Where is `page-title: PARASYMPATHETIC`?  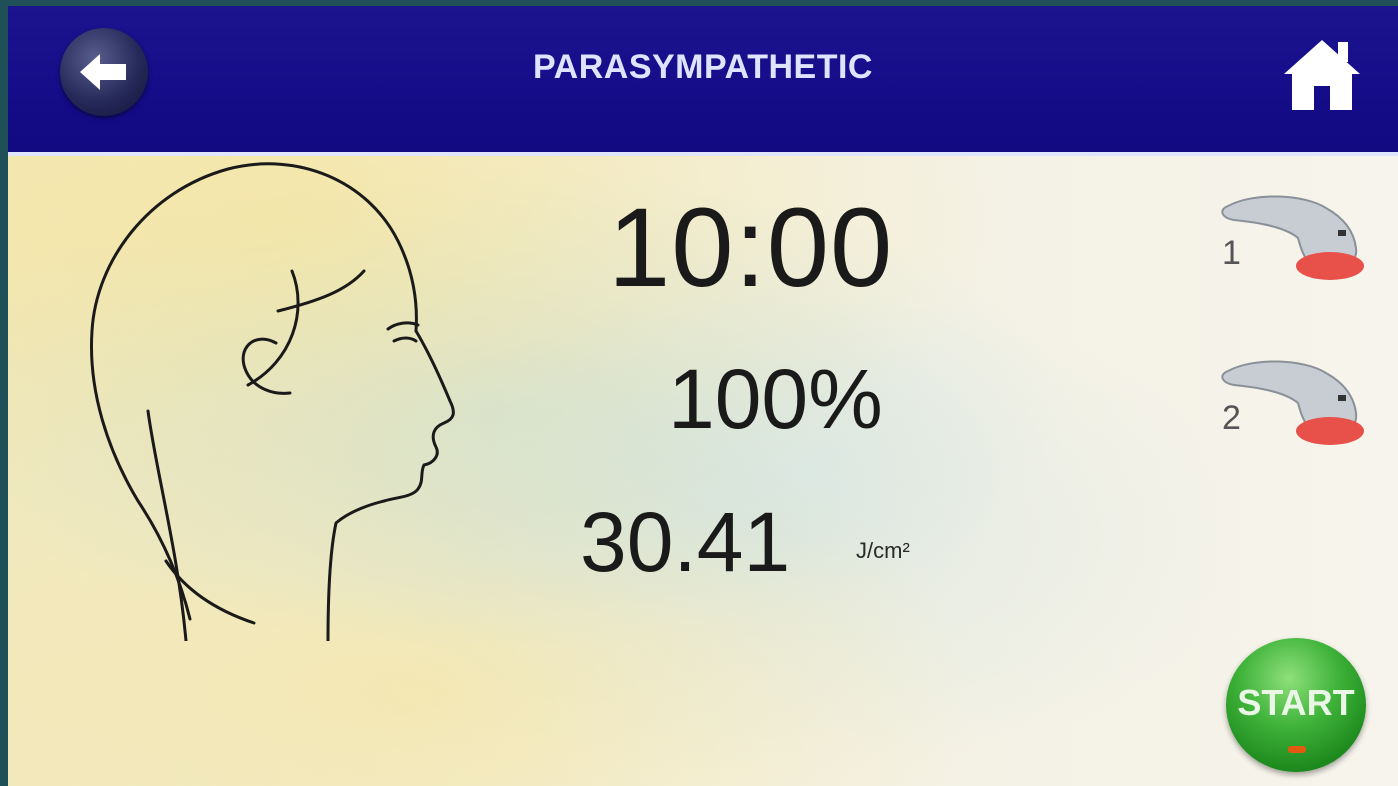
page-title: PARASYMPATHETIC is located at coordinates (703, 67).